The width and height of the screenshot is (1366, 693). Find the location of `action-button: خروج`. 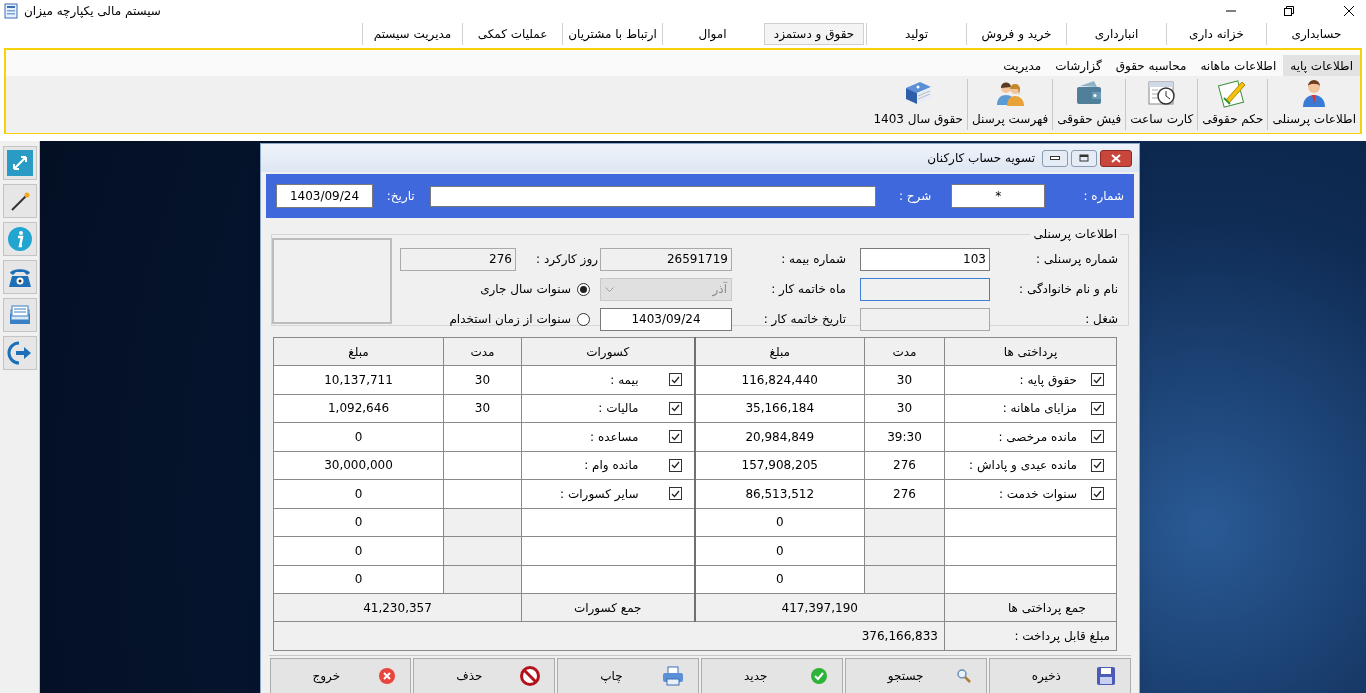

action-button: خروج is located at coordinates (340, 675).